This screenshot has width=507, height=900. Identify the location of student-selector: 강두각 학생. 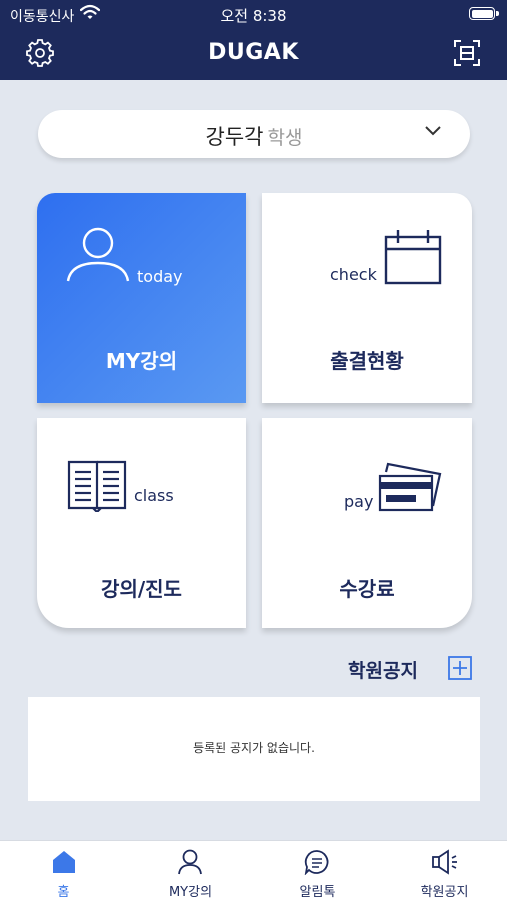
(254, 134).